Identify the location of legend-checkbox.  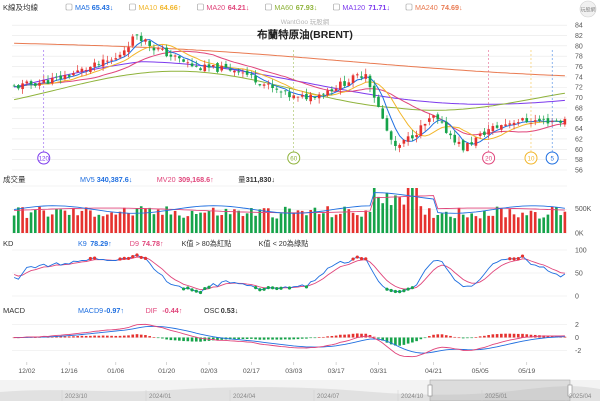
(69, 7).